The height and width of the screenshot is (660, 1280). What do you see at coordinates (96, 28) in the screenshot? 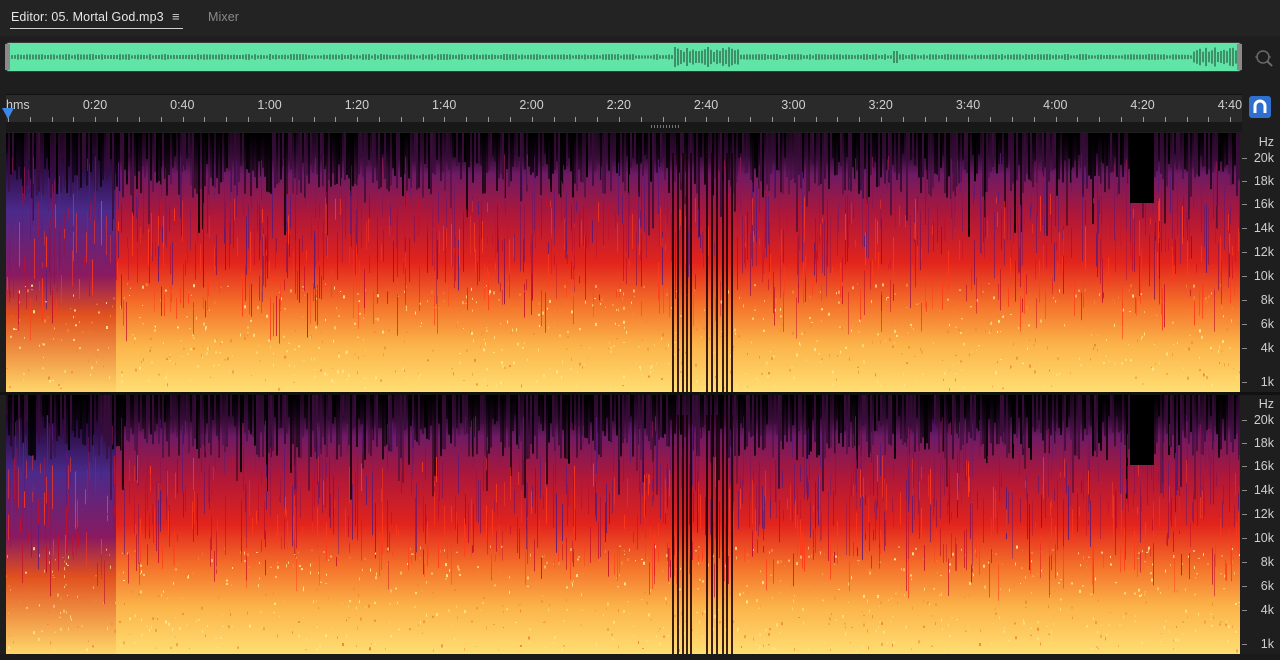
I see `active-tab-underline` at bounding box center [96, 28].